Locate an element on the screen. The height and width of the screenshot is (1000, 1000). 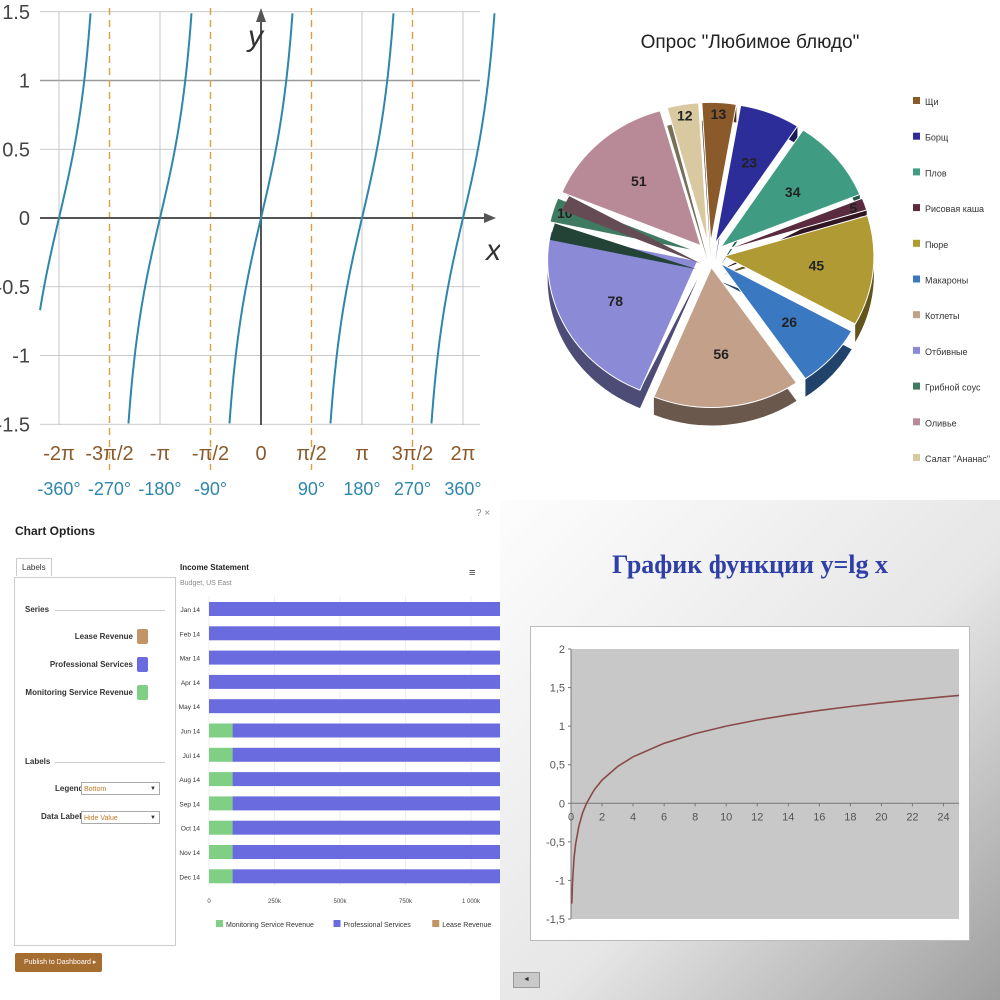
x-tick-label: -2π is located at coordinates (59, 454).